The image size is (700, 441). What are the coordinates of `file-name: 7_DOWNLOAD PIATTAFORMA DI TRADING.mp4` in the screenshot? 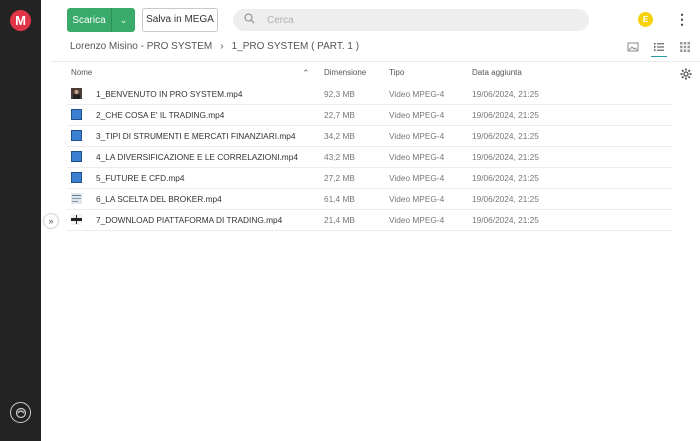 It's located at (189, 220).